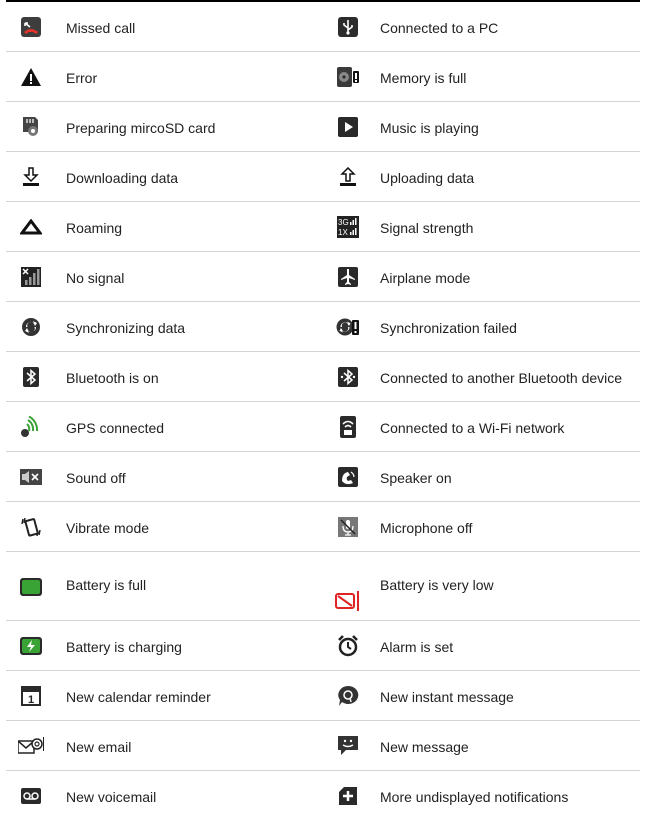  I want to click on table-cell: No signal, so click(164, 276).